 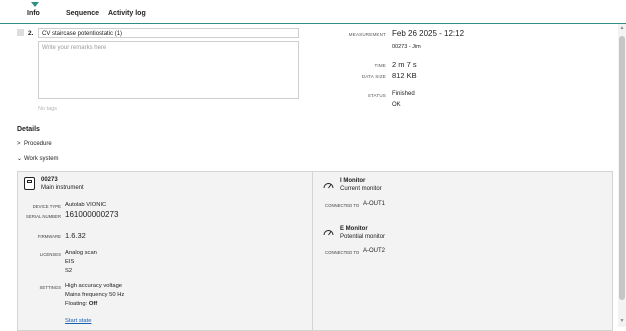 I want to click on instrument-role: Main instrument, so click(x=62, y=188).